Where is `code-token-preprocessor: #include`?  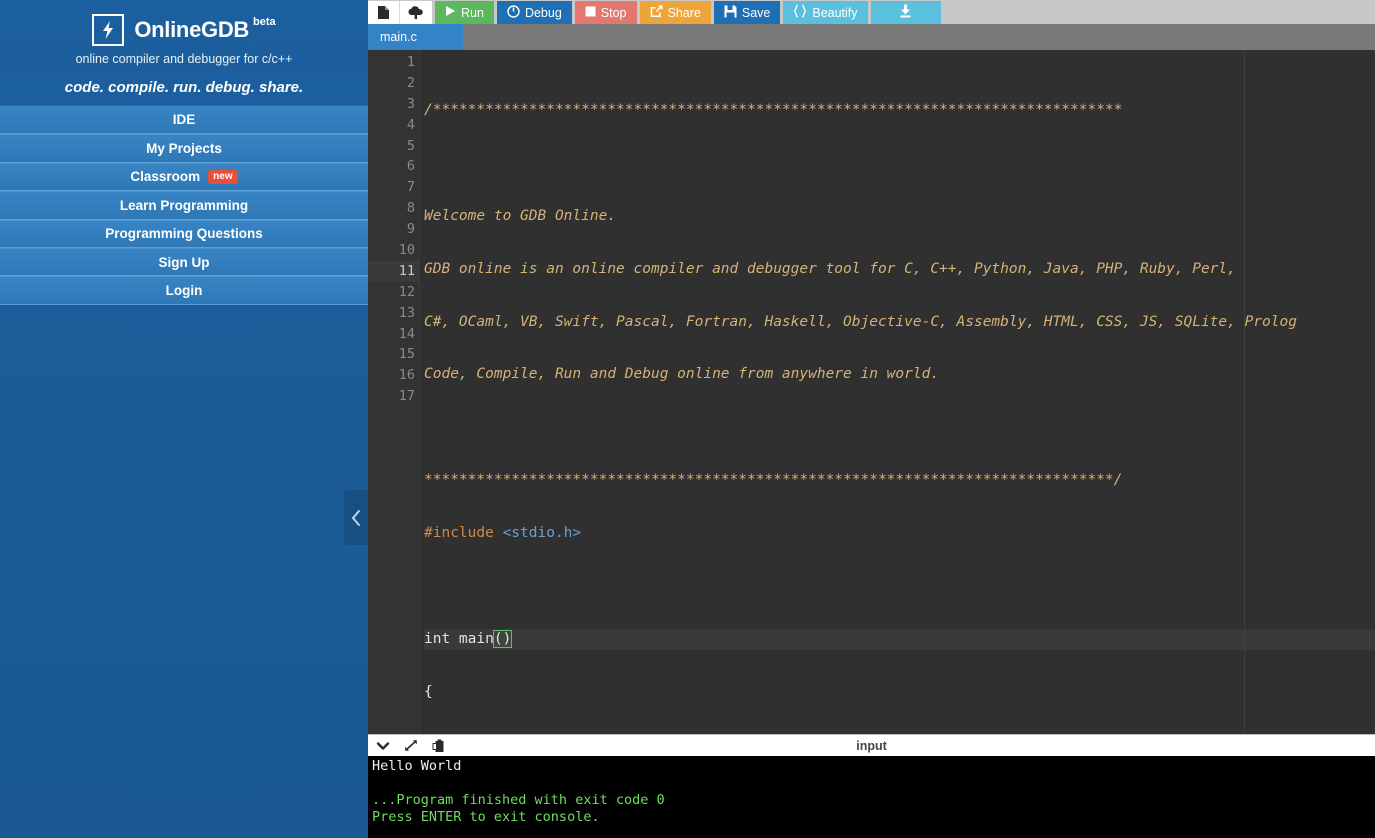
code-token-preprocessor: #include is located at coordinates (459, 533).